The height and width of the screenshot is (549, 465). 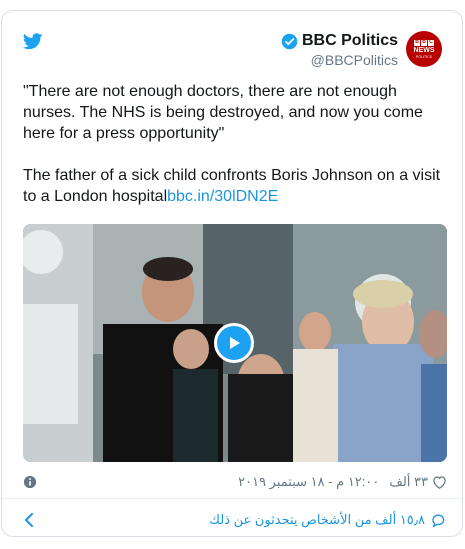 I want to click on avatar: B B C NEWS POLITICS, so click(x=424, y=49).